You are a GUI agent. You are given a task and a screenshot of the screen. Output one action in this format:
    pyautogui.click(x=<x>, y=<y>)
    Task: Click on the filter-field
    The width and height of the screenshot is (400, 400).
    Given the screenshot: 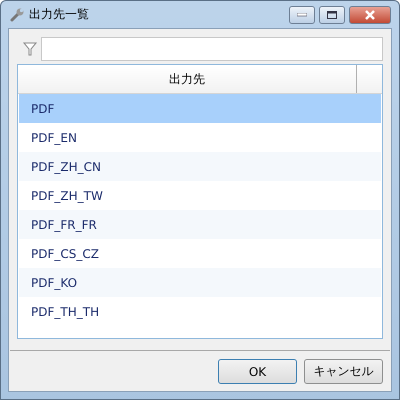 What is the action you would take?
    pyautogui.click(x=212, y=49)
    